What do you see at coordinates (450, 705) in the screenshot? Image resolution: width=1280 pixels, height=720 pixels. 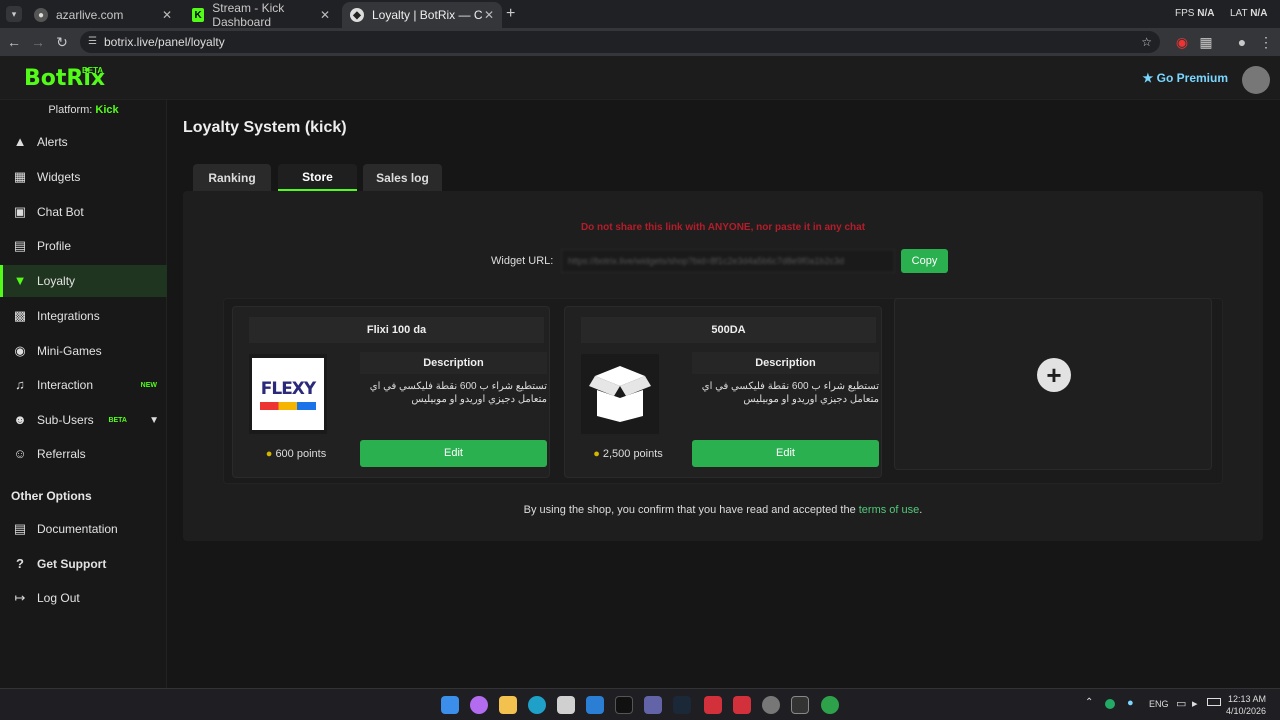 I see `start-icon` at bounding box center [450, 705].